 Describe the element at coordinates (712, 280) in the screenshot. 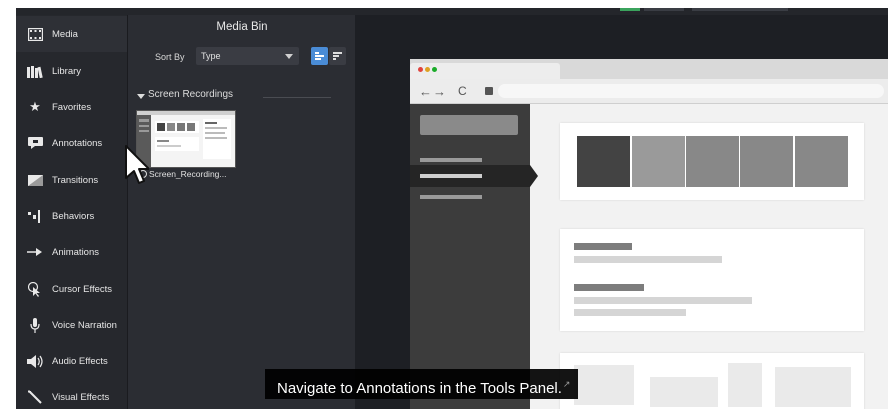

I see `mockup-text-card` at that location.